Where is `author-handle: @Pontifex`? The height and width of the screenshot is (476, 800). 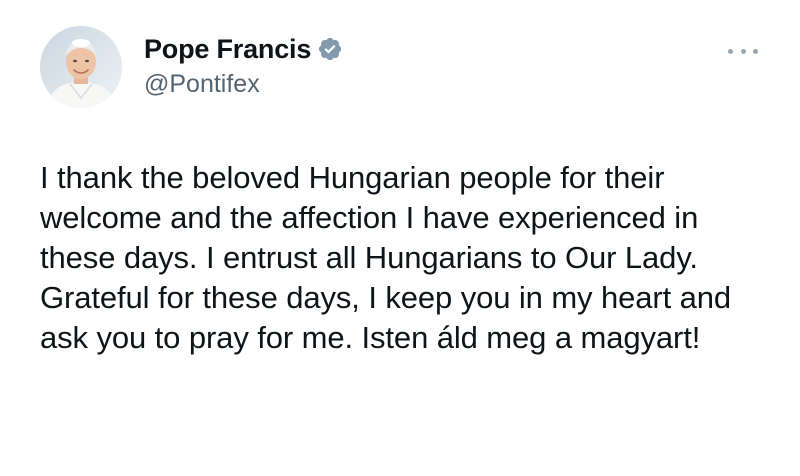
author-handle: @Pontifex is located at coordinates (243, 84).